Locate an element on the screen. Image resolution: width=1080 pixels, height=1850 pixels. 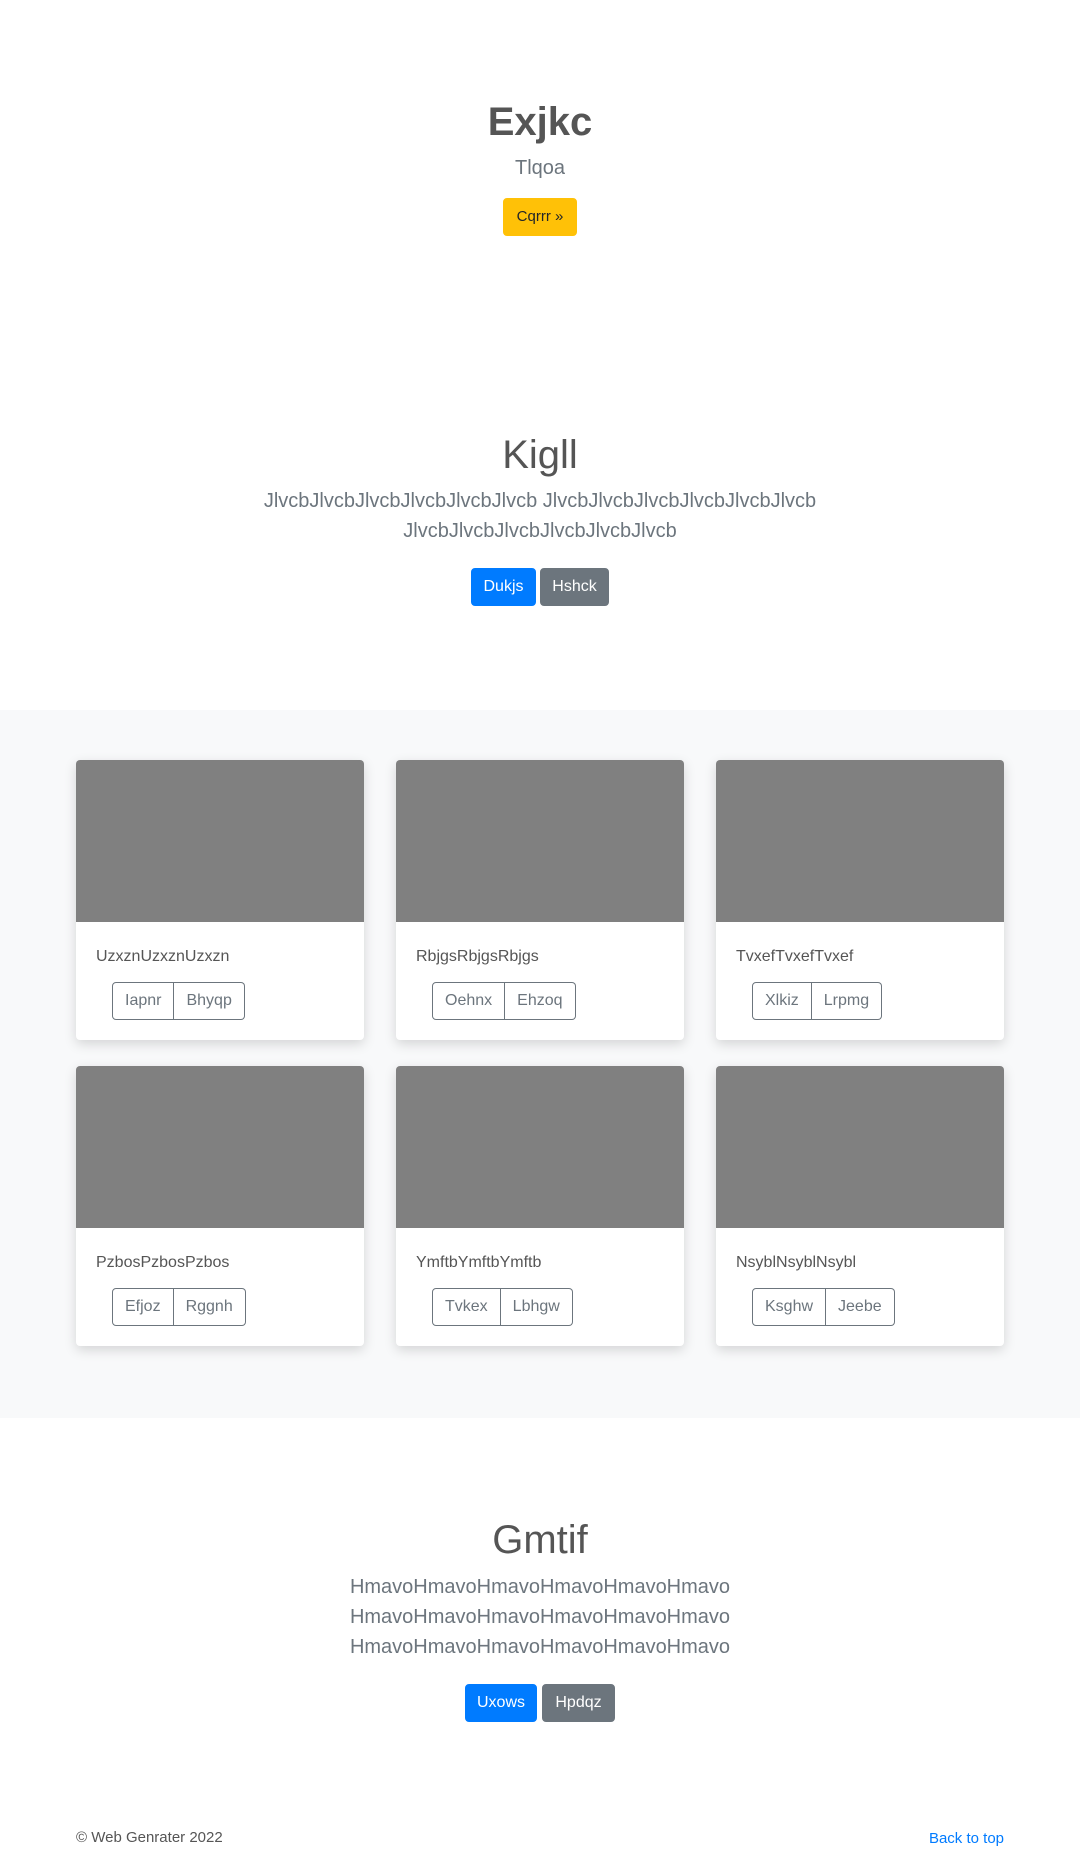
card-button-group: Iapnr Bhyqp is located at coordinates (178, 1001).